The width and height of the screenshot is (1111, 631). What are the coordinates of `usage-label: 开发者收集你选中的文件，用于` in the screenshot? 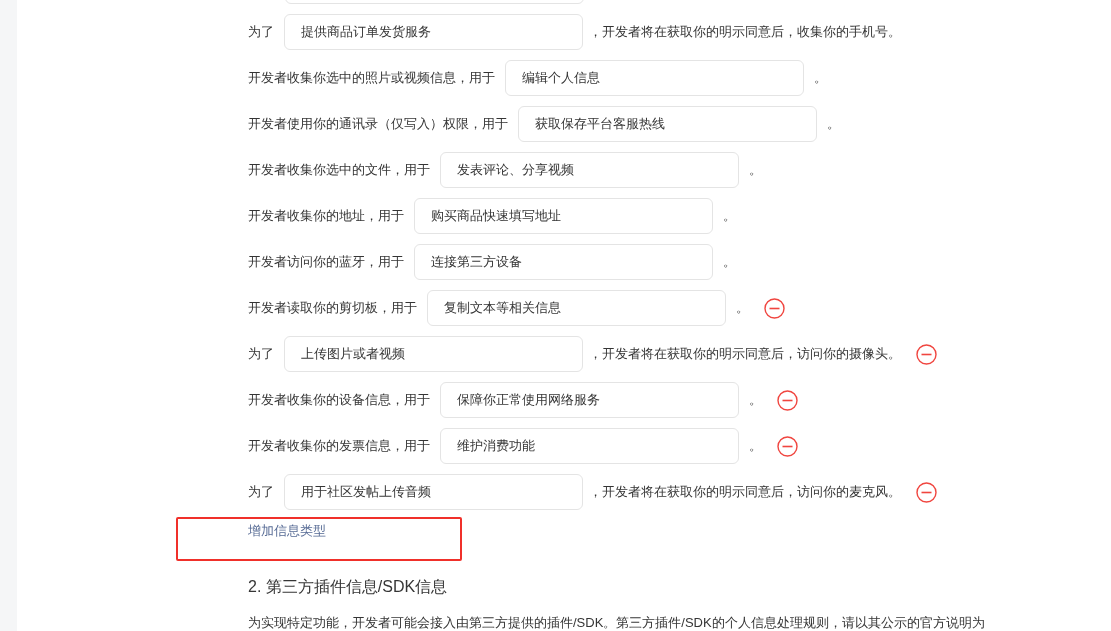 It's located at (339, 170).